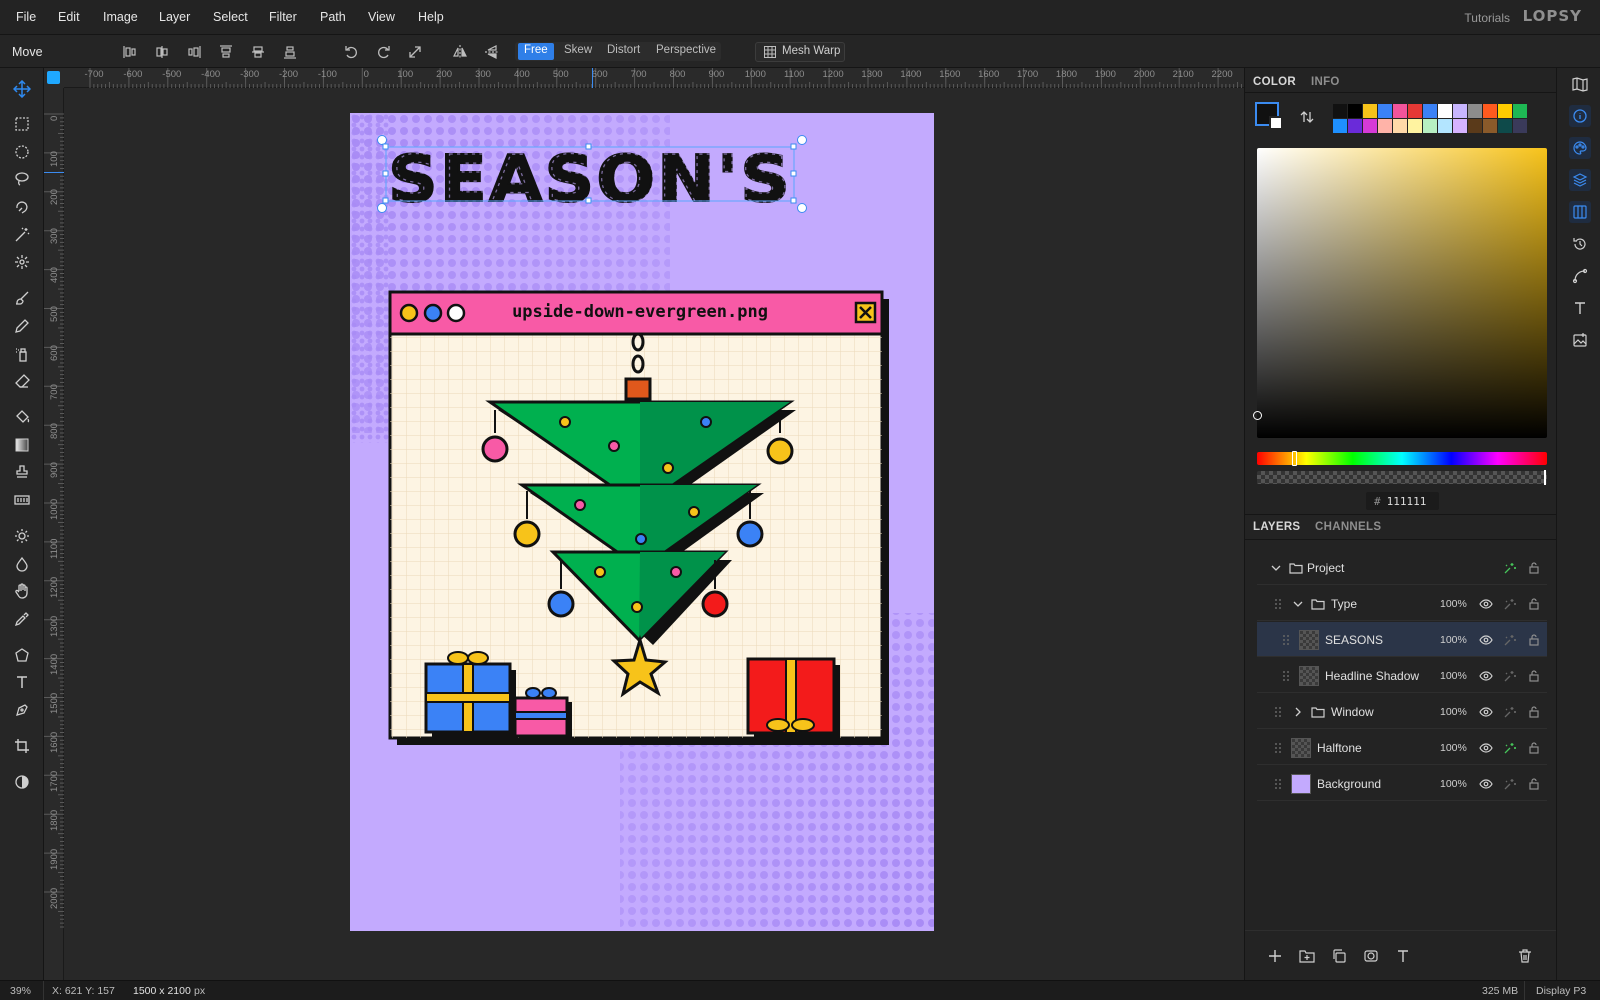 The height and width of the screenshot is (1000, 1600). I want to click on menu-filter: Filter, so click(283, 17).